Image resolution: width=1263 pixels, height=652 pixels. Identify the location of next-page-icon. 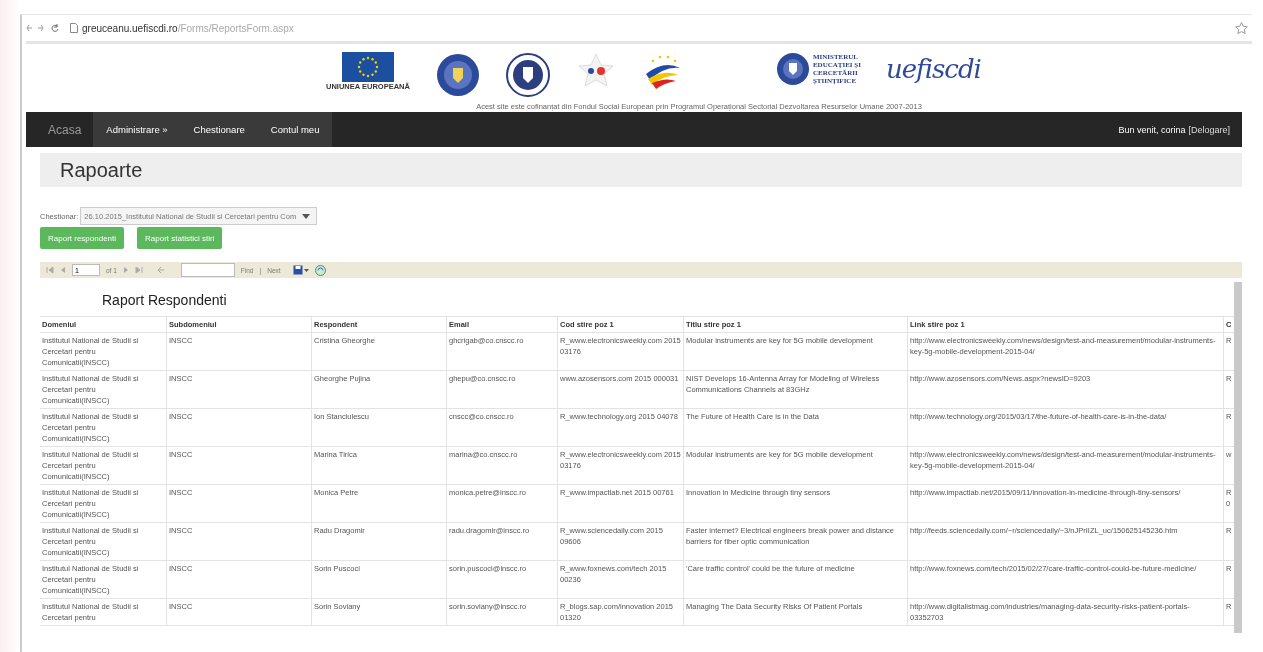
(125, 270).